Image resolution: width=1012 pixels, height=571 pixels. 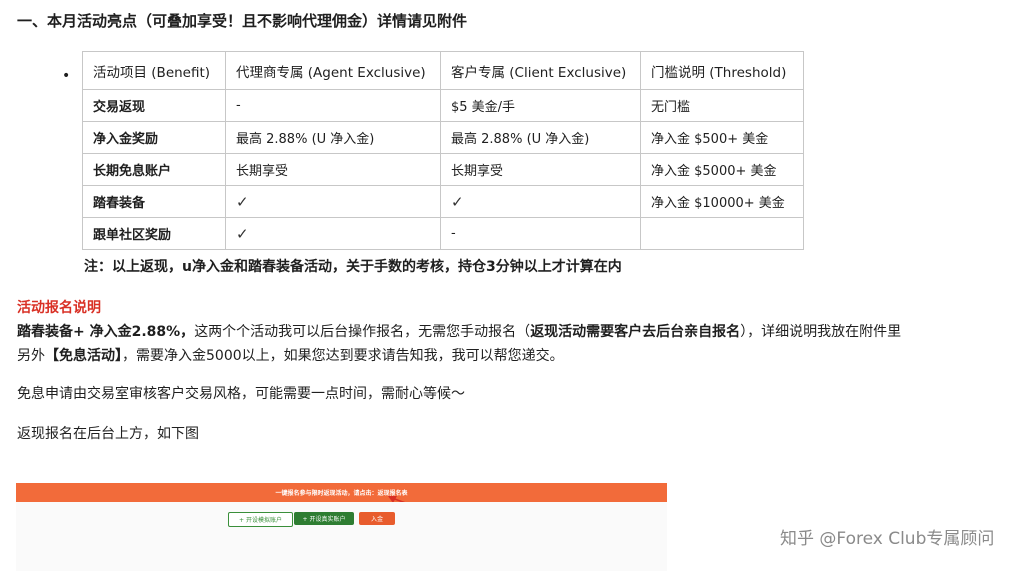 I want to click on table-row: 跟单社区奖励 ✓ -, so click(x=443, y=233).